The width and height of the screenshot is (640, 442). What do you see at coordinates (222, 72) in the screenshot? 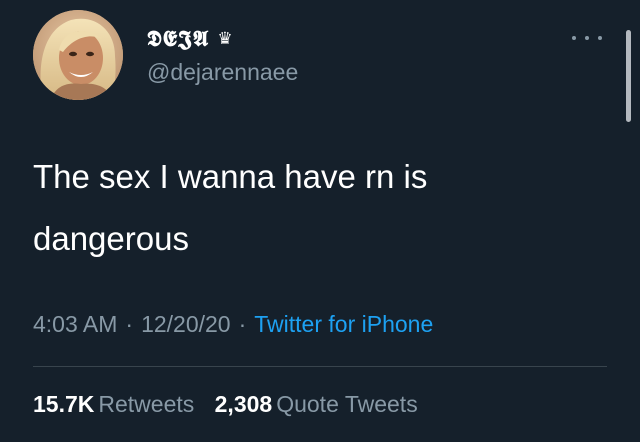
I see `user-handle: @dejarennaee` at bounding box center [222, 72].